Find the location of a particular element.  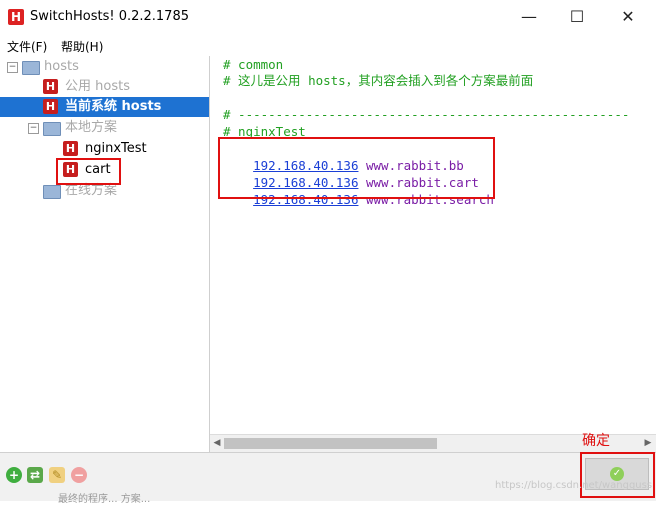

app-logo-icon: H is located at coordinates (16, 17).